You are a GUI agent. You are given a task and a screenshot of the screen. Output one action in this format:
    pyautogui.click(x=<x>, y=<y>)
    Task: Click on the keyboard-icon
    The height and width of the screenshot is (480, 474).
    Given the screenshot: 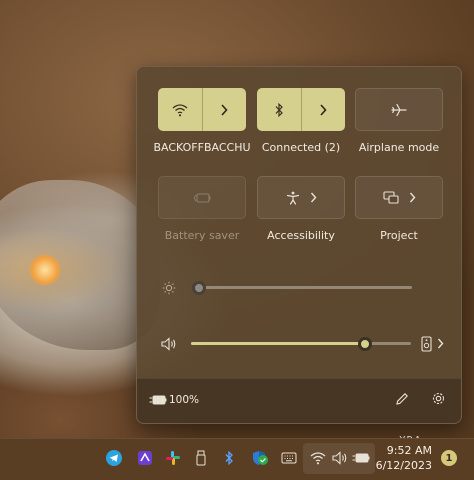 What is the action you would take?
    pyautogui.click(x=289, y=458)
    